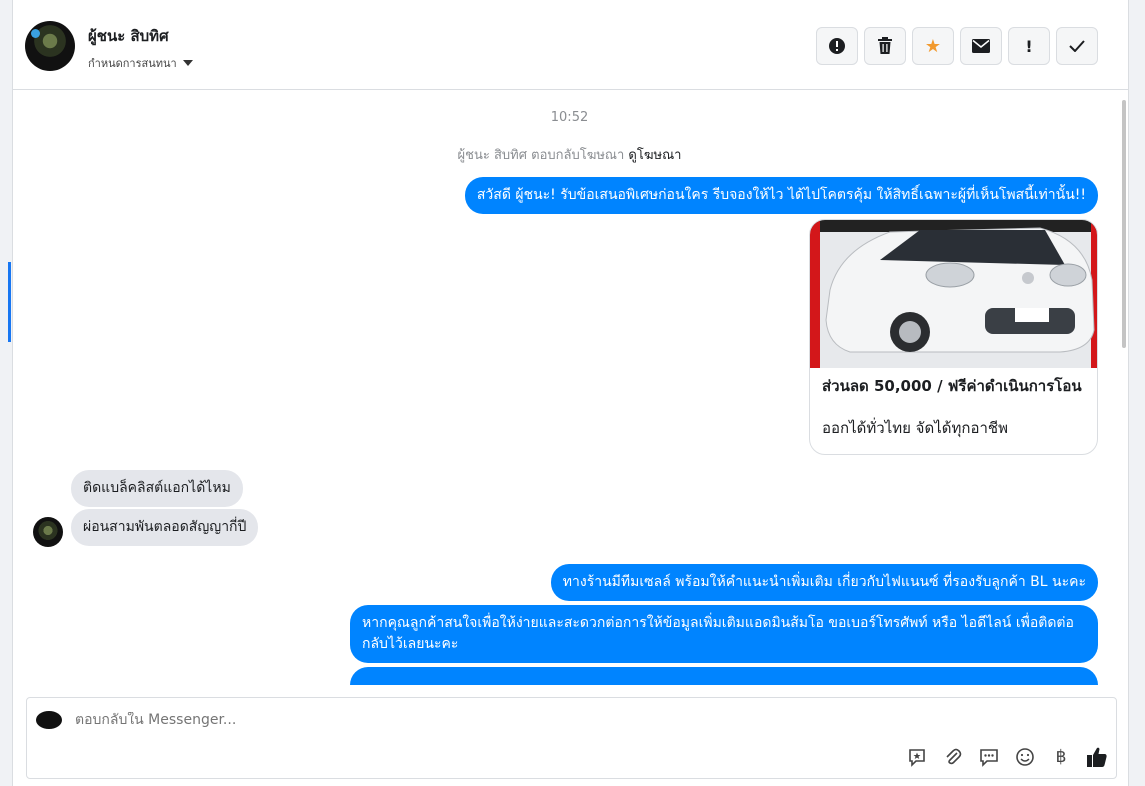 The width and height of the screenshot is (1145, 786). Describe the element at coordinates (571, 738) in the screenshot. I see `reply-composer: ฿` at that location.